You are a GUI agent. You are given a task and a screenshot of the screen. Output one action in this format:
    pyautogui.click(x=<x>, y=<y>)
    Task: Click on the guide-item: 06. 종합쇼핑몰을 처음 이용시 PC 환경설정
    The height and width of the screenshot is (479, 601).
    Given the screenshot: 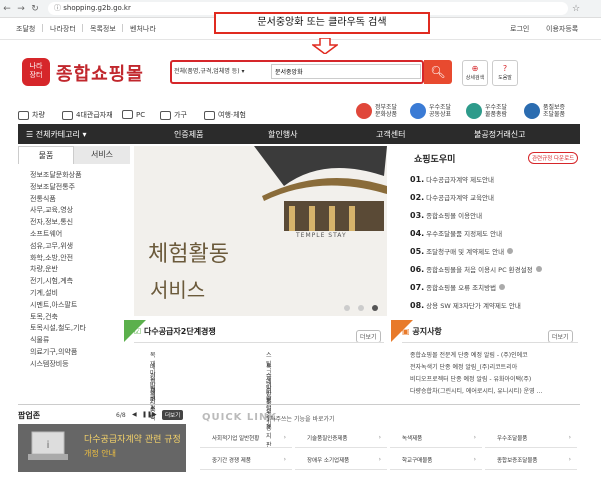 What is the action you would take?
    pyautogui.click(x=495, y=269)
    